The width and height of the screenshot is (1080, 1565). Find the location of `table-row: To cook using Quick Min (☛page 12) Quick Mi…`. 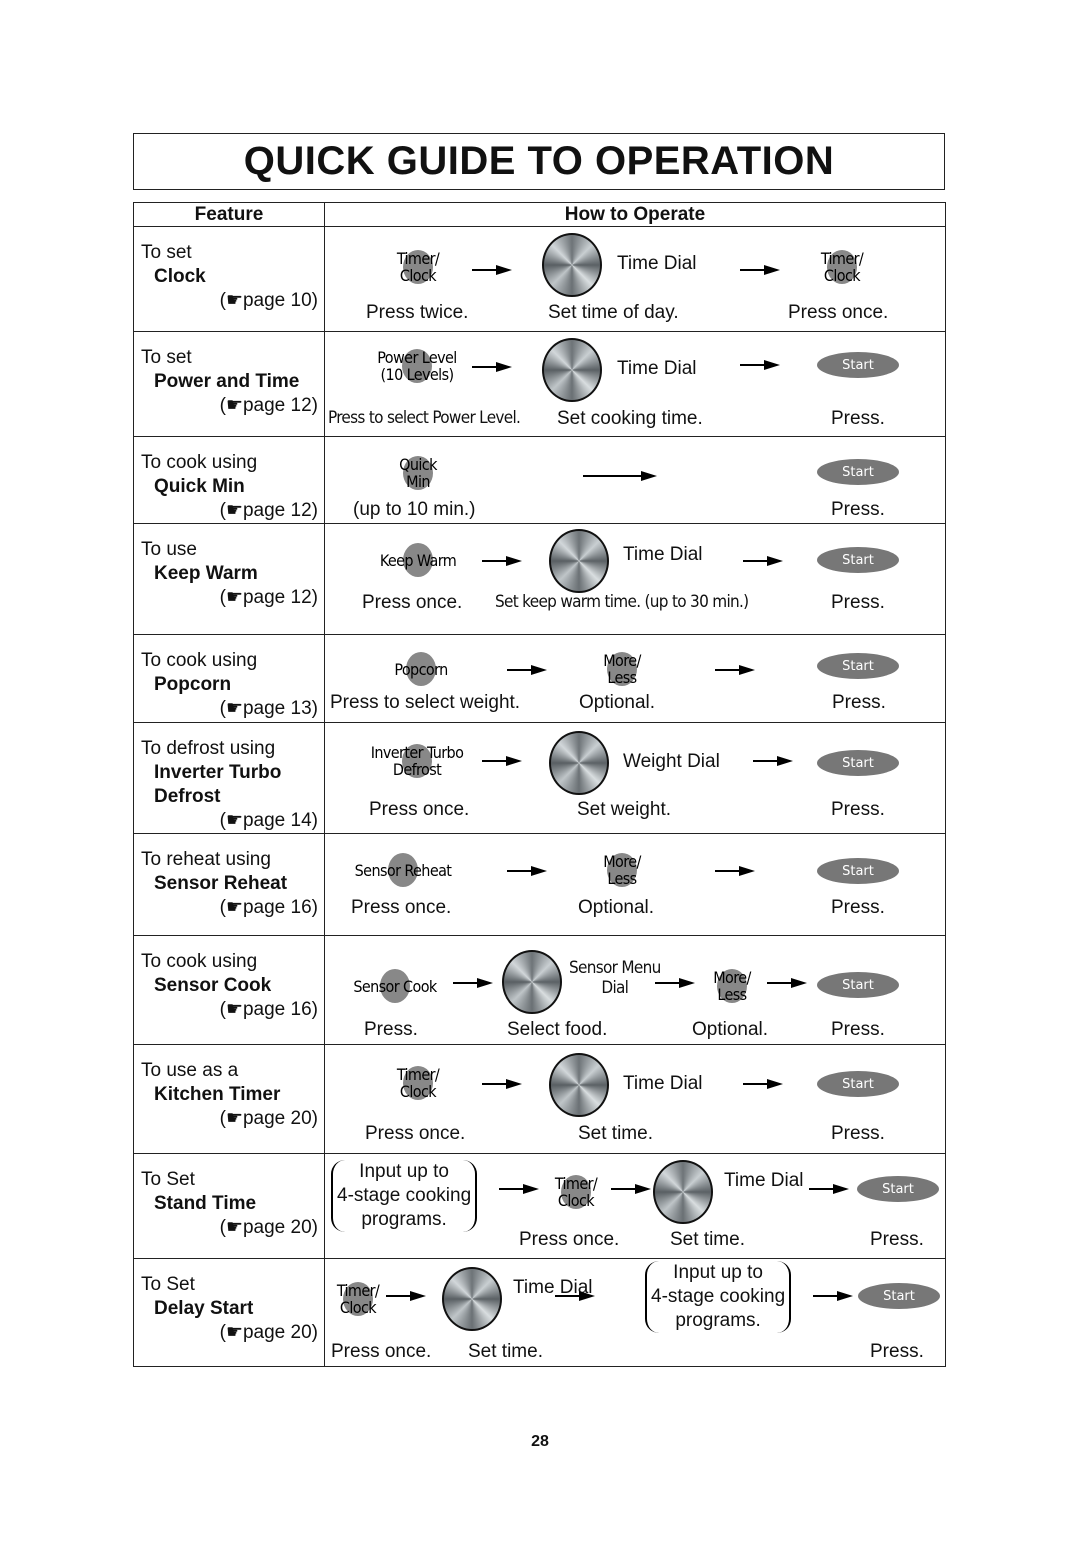

table-row: To cook using Quick Min (☛page 12) Quick Mi… is located at coordinates (539, 480).